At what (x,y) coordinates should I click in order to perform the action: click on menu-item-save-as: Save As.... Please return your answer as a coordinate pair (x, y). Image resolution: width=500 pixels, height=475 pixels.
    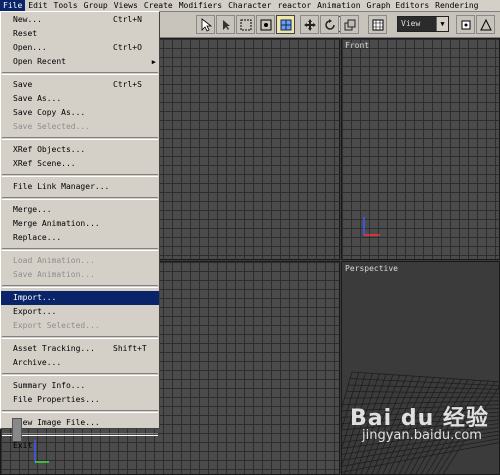
    Looking at the image, I should click on (80, 99).